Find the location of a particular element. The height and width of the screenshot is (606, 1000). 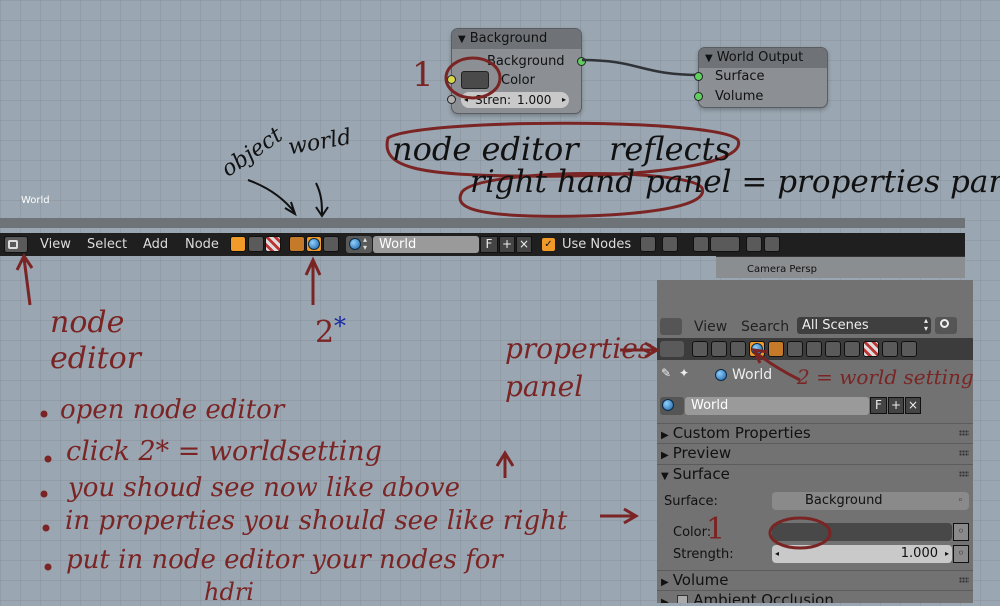

annotation-world-setting: 2 = world setting is located at coordinates (885, 377).